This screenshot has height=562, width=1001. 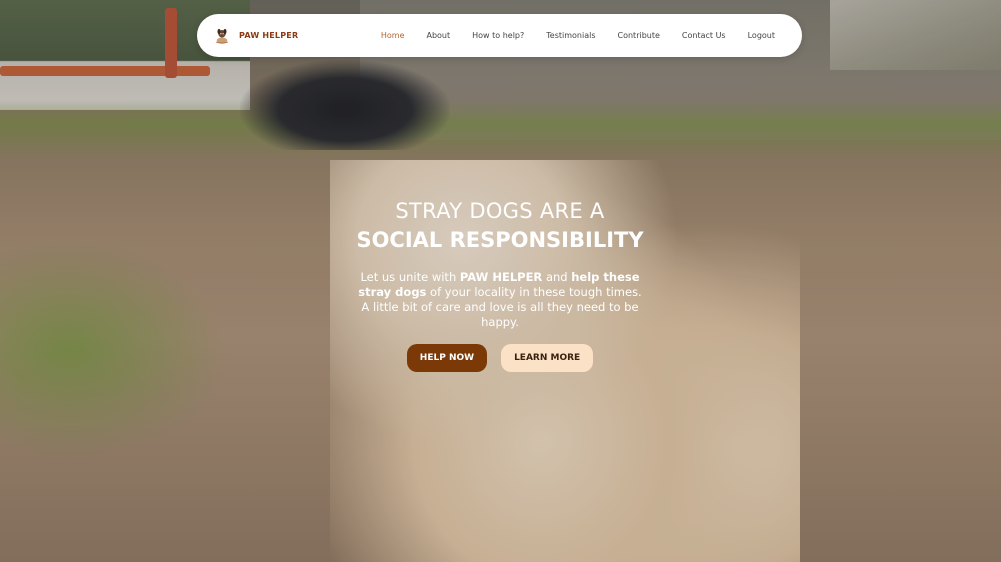 I want to click on help-now-button: HELP NOW, so click(x=447, y=358).